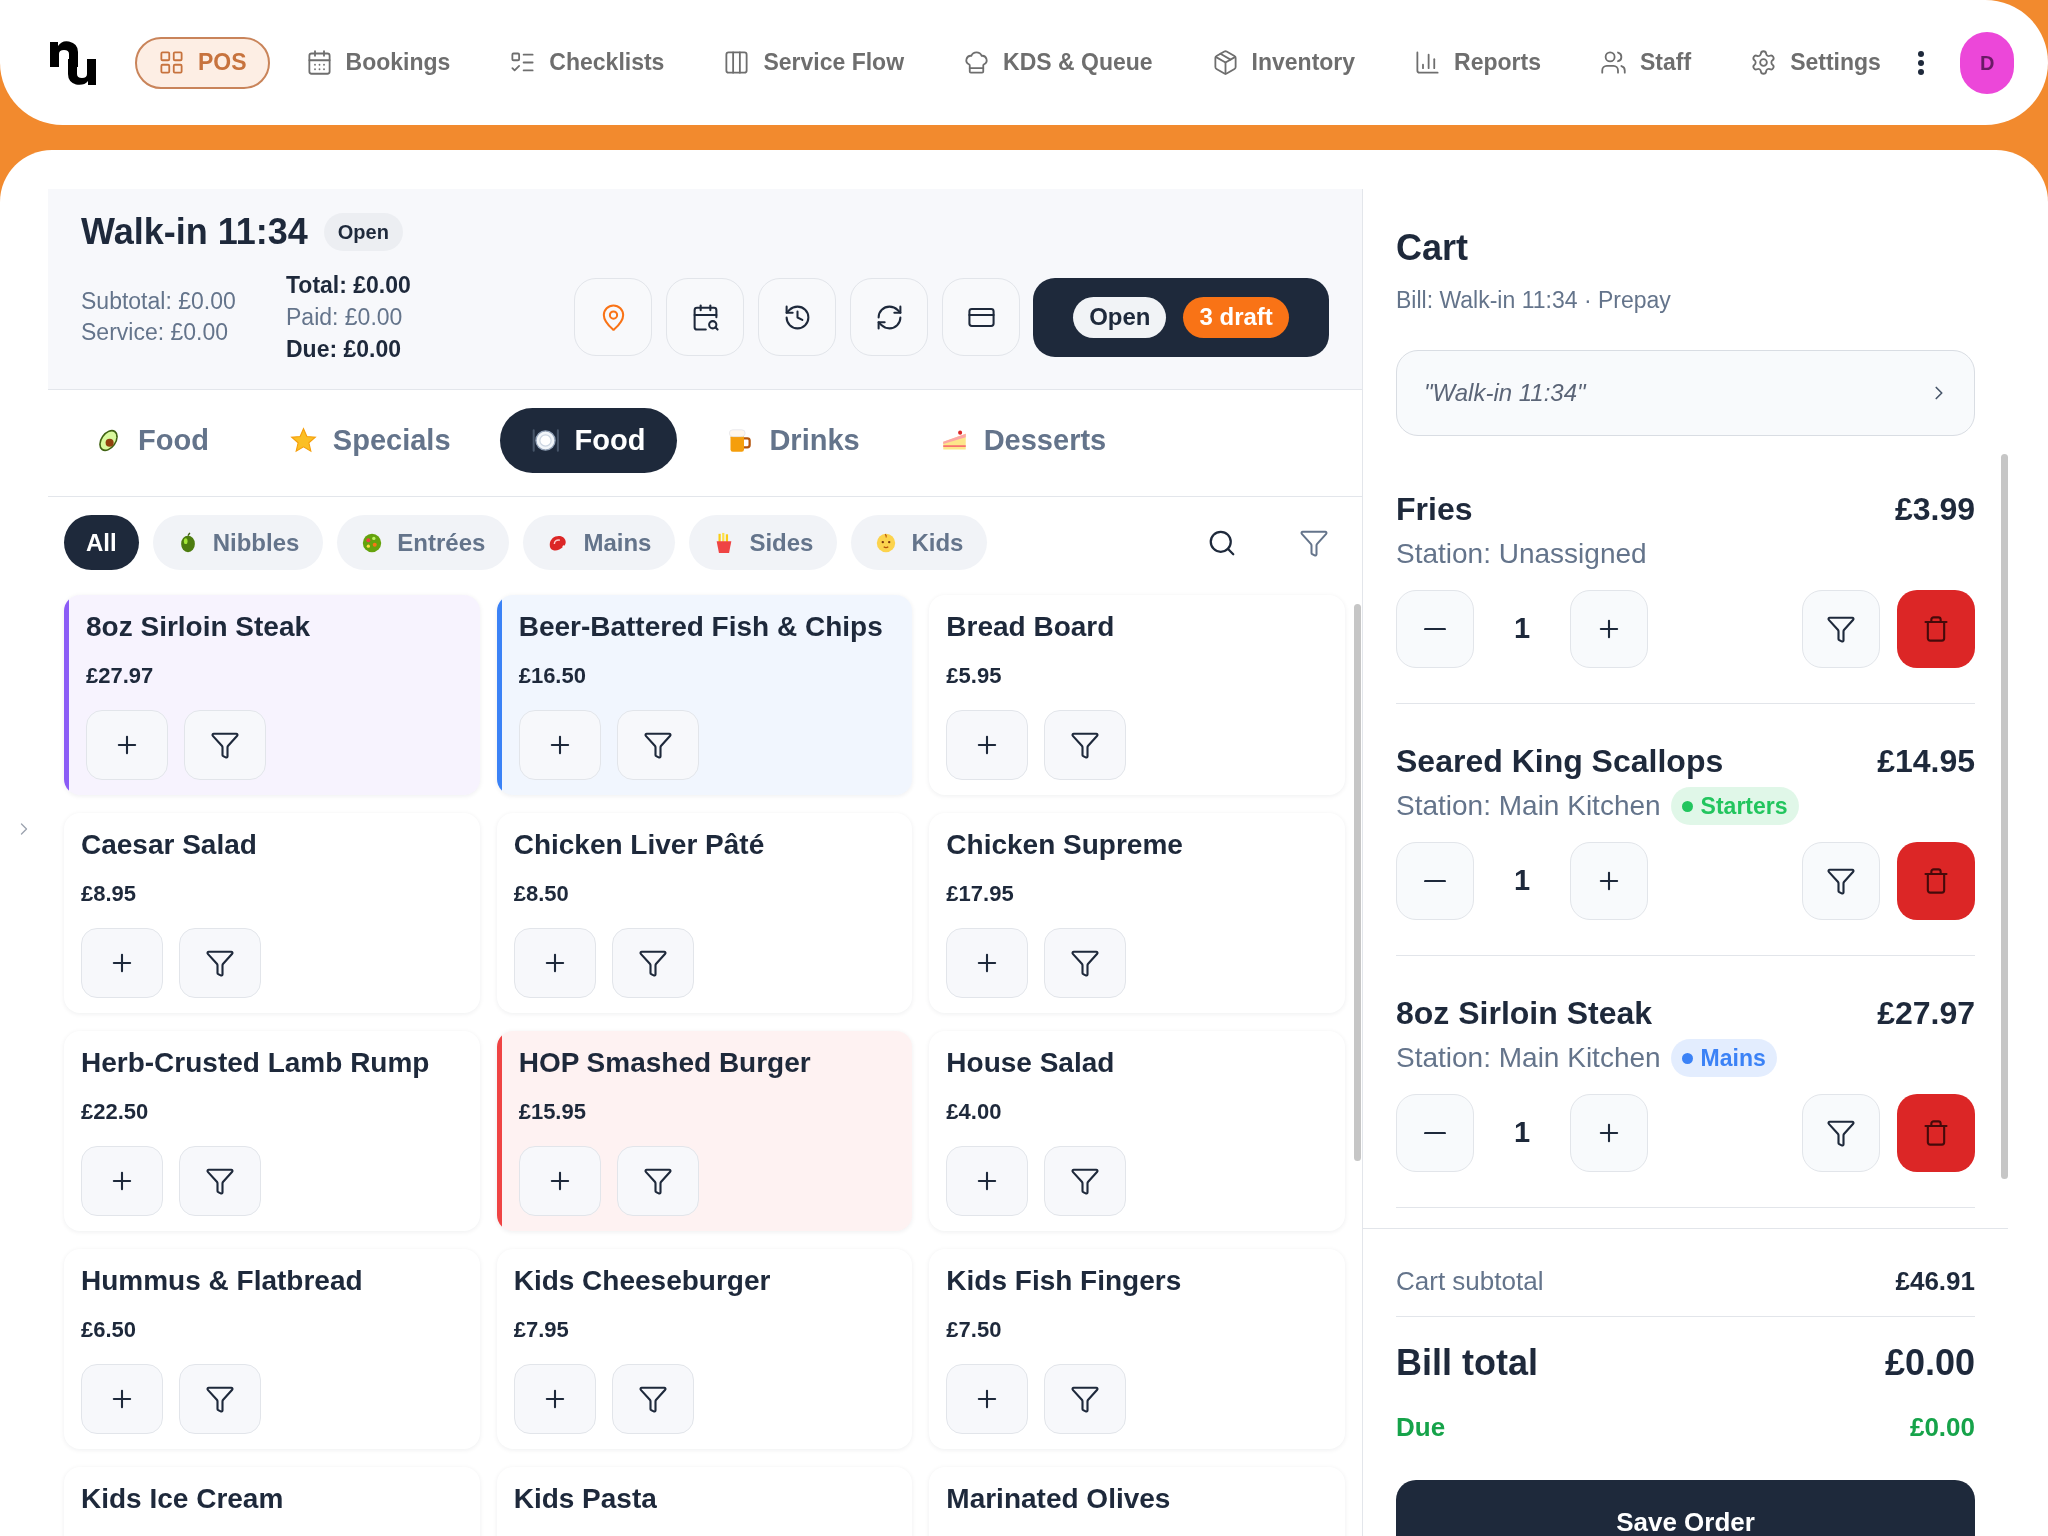  I want to click on item-price: £27.97, so click(120, 676).